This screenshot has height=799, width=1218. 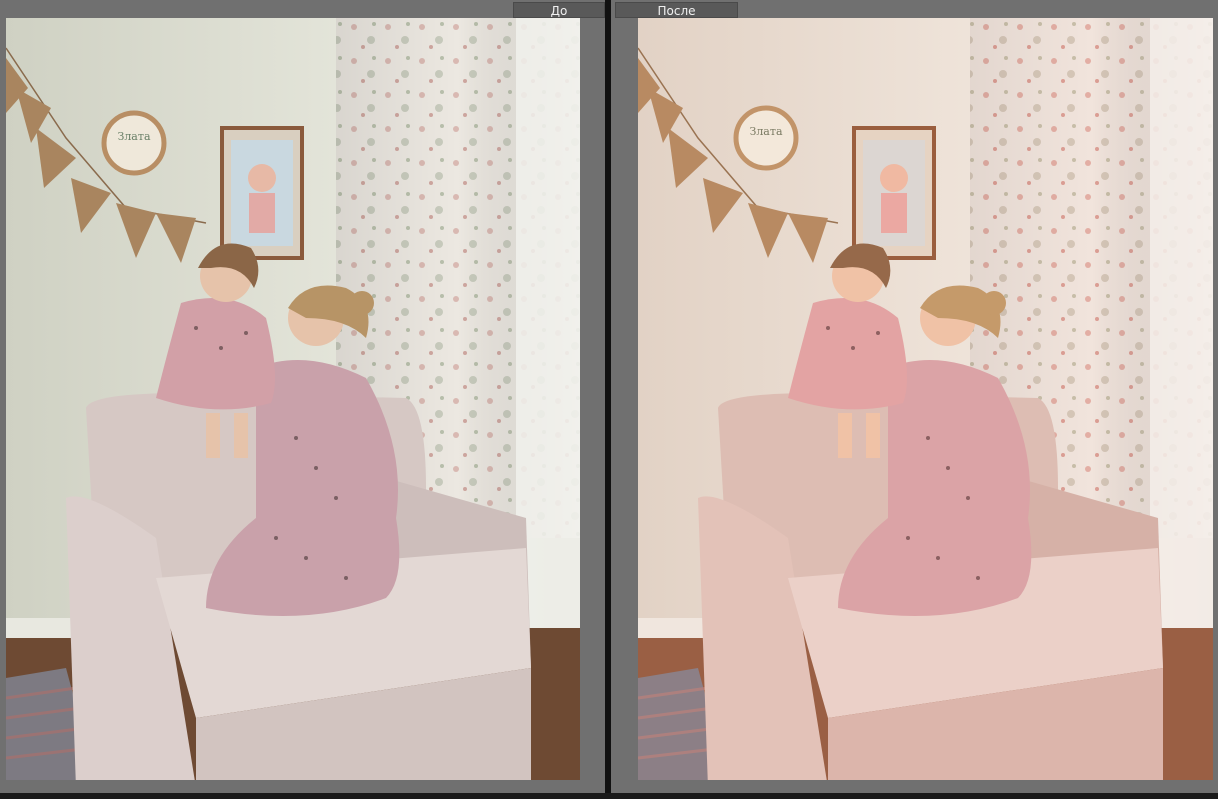 What do you see at coordinates (676, 10) in the screenshot?
I see `after-label: После` at bounding box center [676, 10].